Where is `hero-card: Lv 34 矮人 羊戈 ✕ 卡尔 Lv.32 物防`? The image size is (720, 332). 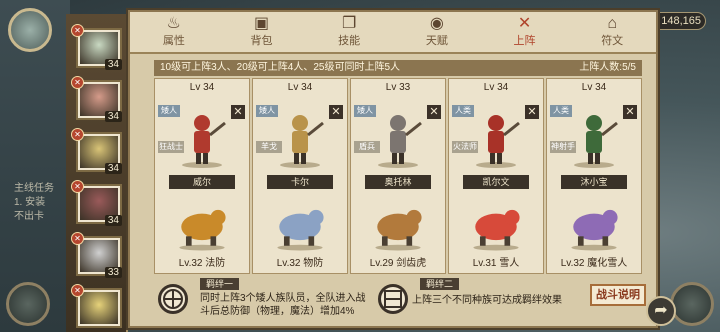
hero-card: Lv 34 矮人 羊戈 ✕ 卡尔 Lv.32 物防 is located at coordinates (300, 176).